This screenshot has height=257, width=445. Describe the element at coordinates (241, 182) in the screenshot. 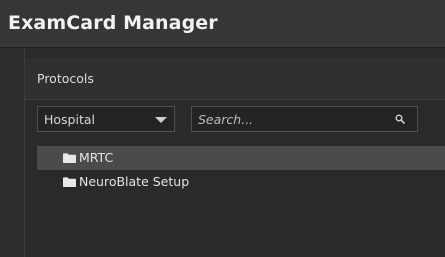

I see `tree-item-neuroblate-setup: NeuroBlate Setup` at that location.